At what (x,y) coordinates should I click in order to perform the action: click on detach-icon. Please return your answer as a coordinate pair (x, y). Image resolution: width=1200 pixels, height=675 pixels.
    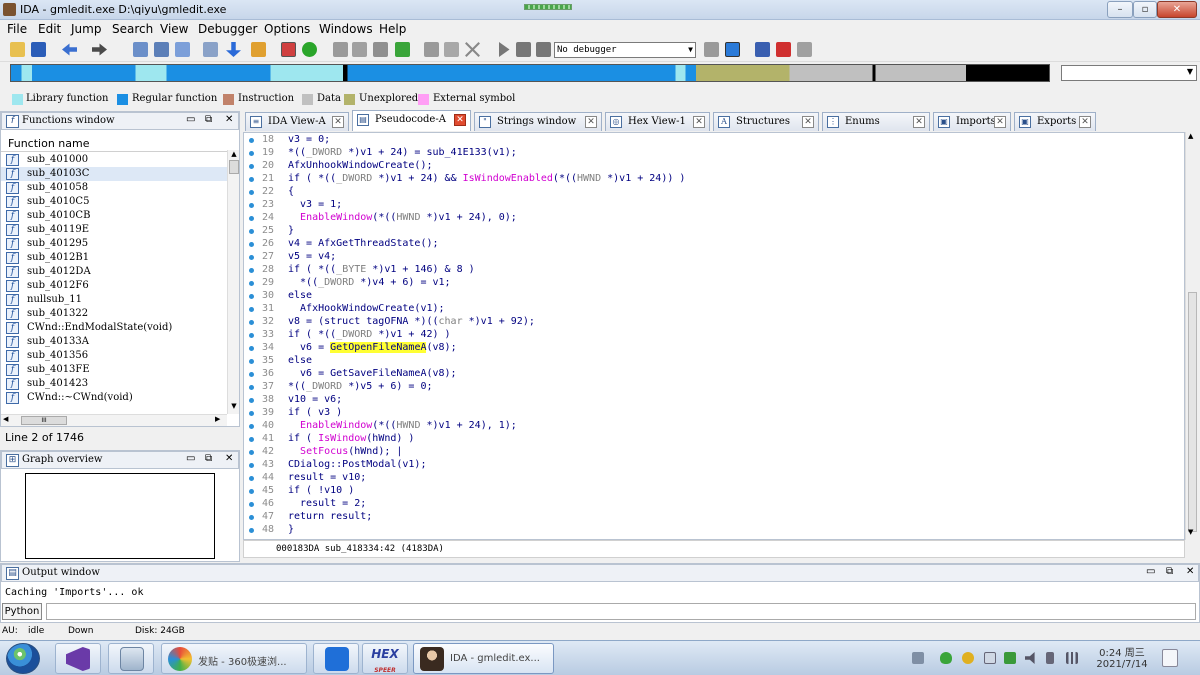
    Looking at the image, I should click on (451, 49).